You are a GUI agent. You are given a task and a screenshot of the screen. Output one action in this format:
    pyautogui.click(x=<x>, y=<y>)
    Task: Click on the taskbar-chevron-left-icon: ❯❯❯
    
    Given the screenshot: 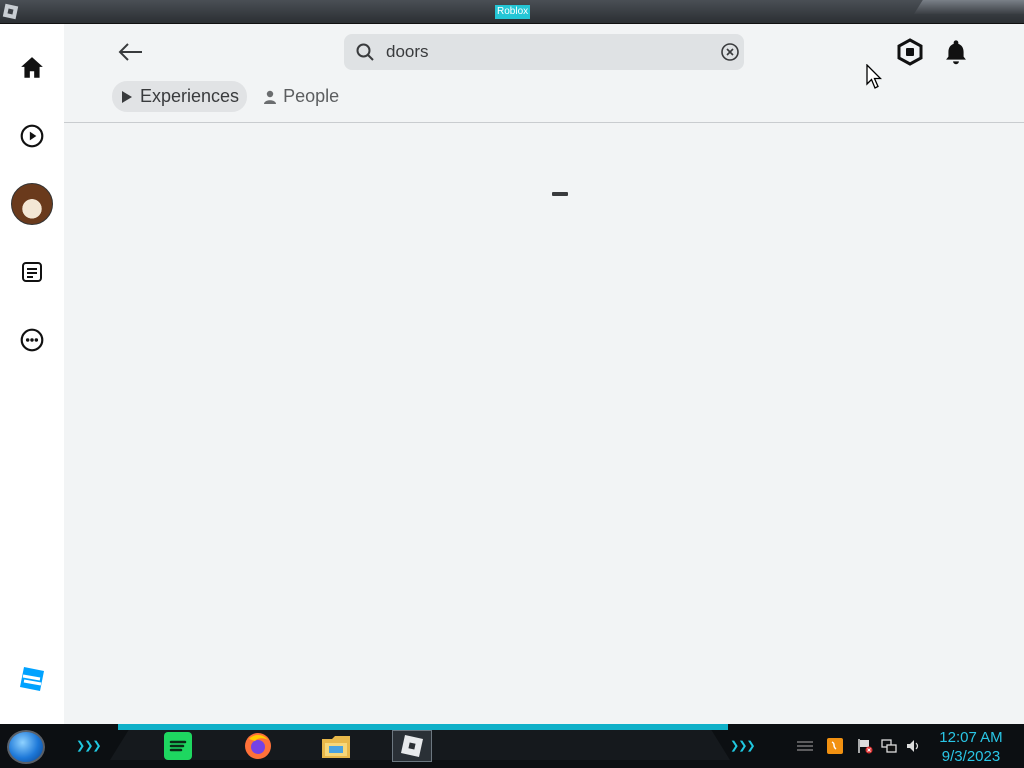 What is the action you would take?
    pyautogui.click(x=89, y=746)
    